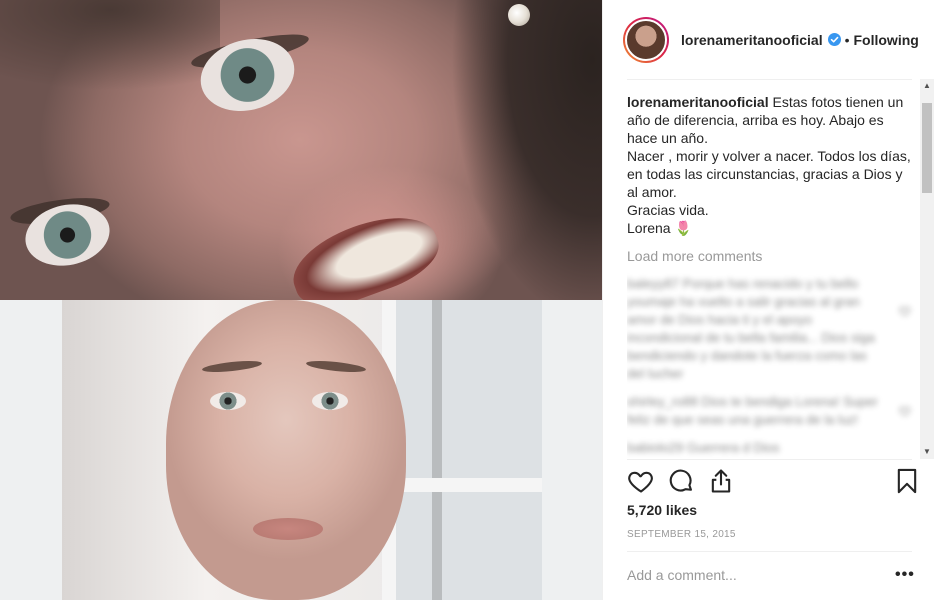 The height and width of the screenshot is (600, 934). Describe the element at coordinates (662, 510) in the screenshot. I see `likes-count: 5,720 likes` at that location.